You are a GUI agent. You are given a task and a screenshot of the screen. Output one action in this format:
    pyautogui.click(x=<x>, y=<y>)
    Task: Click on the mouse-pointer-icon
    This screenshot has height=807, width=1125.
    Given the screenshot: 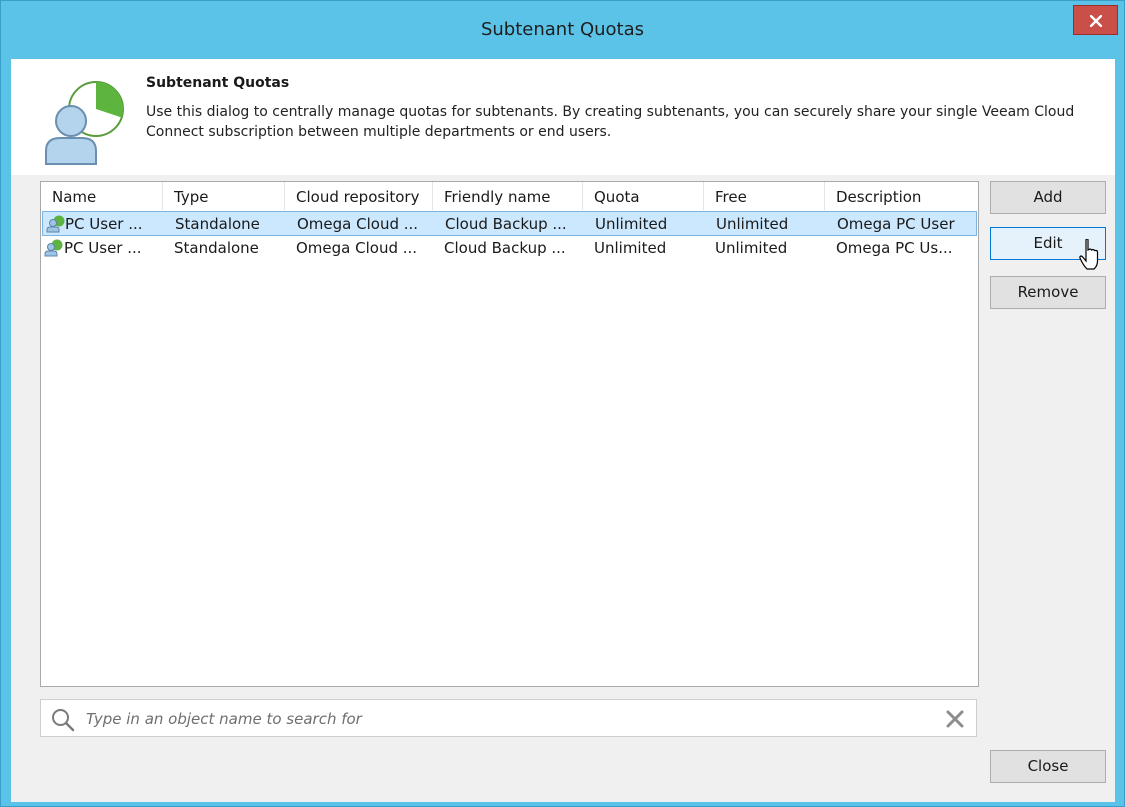 What is the action you would take?
    pyautogui.click(x=1089, y=254)
    